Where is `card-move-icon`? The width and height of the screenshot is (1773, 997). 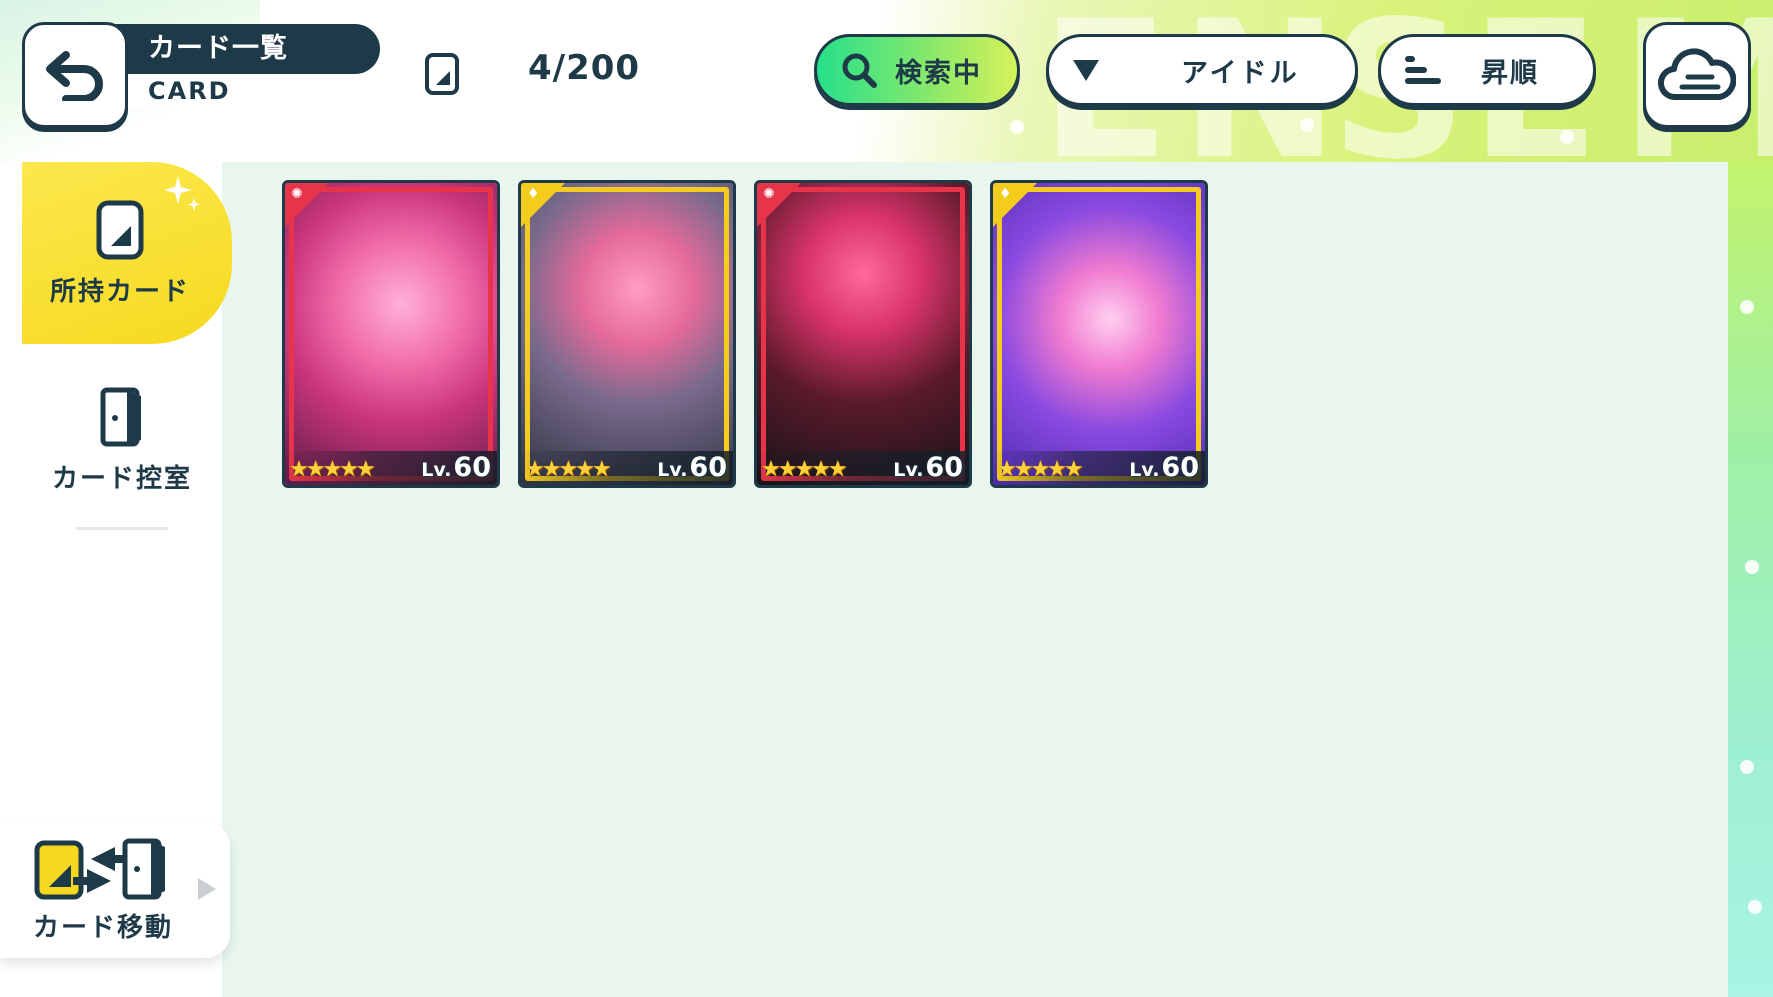
card-move-icon is located at coordinates (99, 868).